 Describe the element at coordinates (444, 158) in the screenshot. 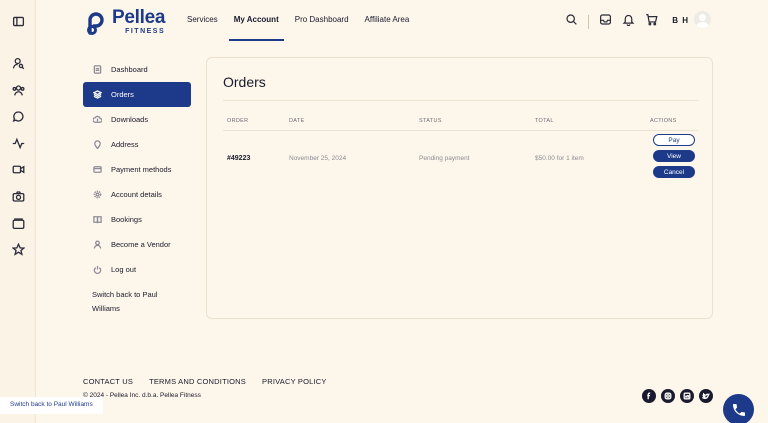

I see `order-status: Pending payment` at that location.